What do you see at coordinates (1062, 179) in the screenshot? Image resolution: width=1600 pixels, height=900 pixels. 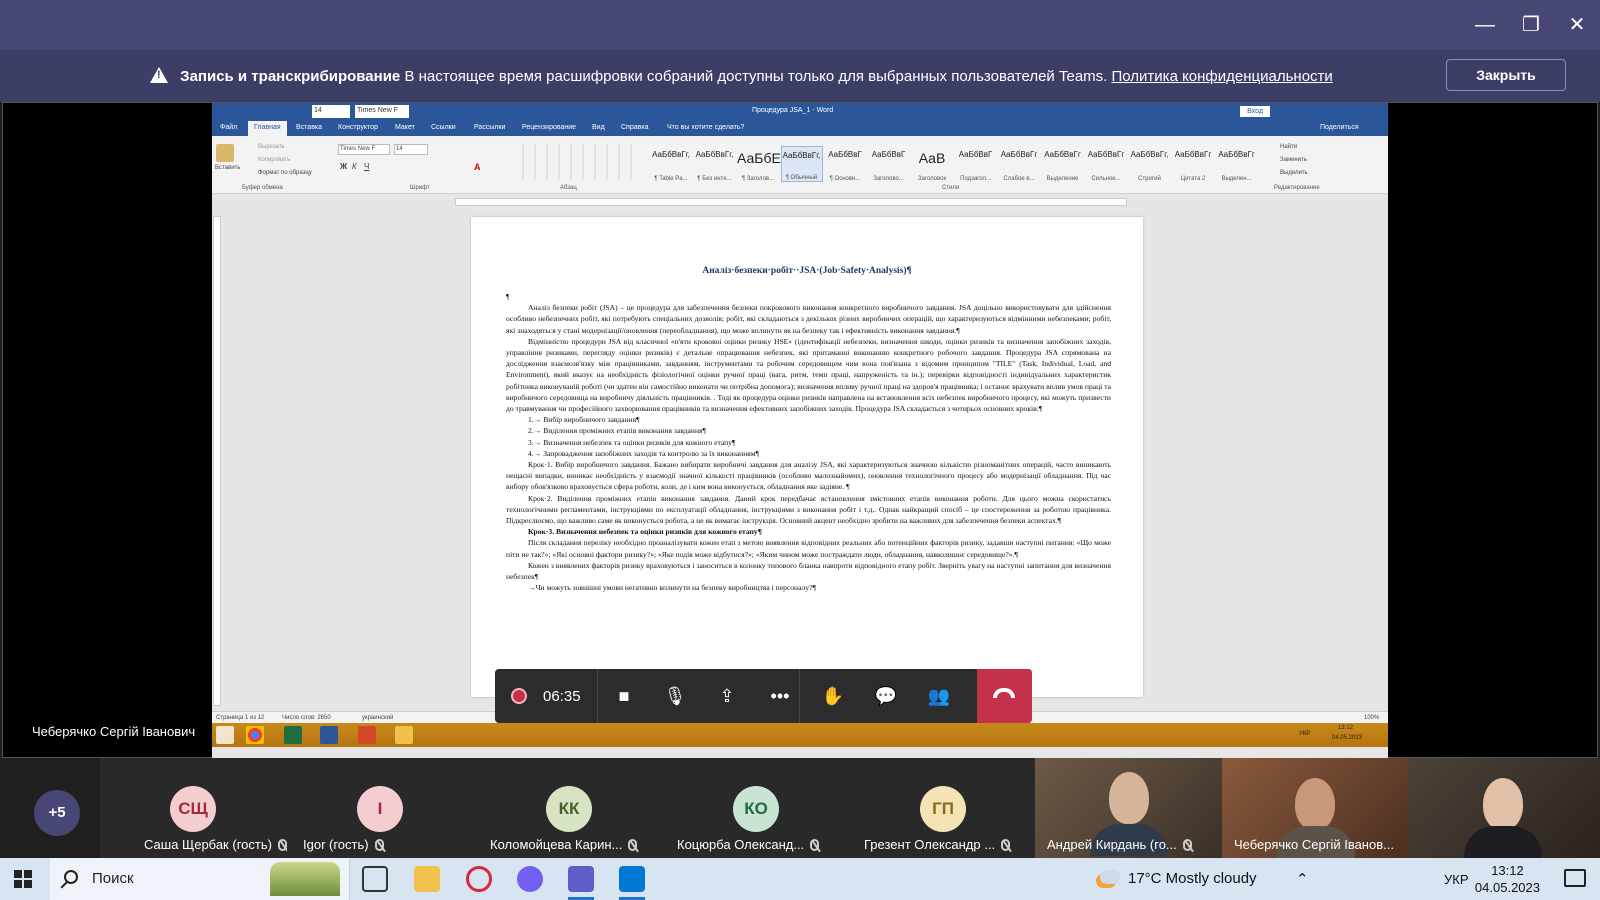 I see `style-name: Выделение` at bounding box center [1062, 179].